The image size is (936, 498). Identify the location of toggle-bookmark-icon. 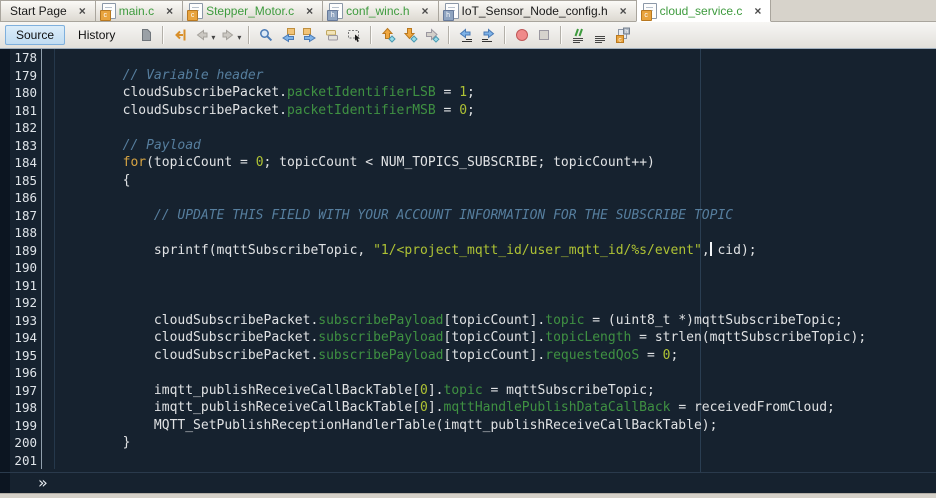
(432, 35).